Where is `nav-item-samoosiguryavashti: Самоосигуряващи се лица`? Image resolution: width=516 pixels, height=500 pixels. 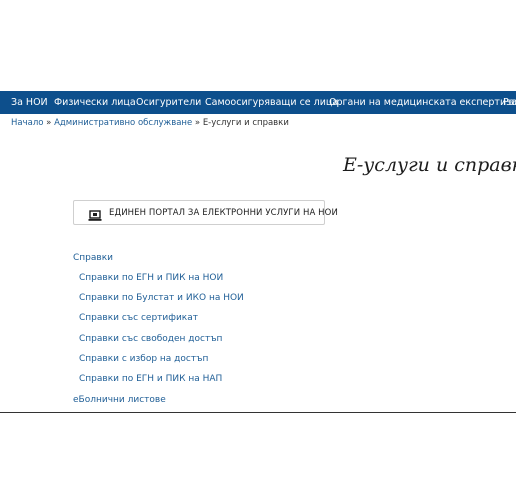
nav-item-samoosiguryavashti: Самоосигуряващи се лица is located at coordinates (271, 102).